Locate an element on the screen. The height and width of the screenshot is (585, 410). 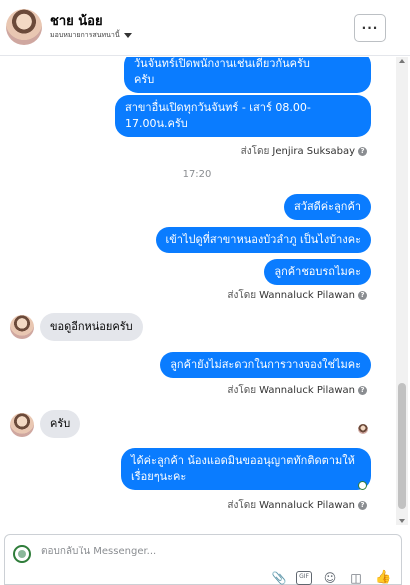
sent-by-label: ส่งโดย Jenjira Suksabay ? is located at coordinates (304, 151).